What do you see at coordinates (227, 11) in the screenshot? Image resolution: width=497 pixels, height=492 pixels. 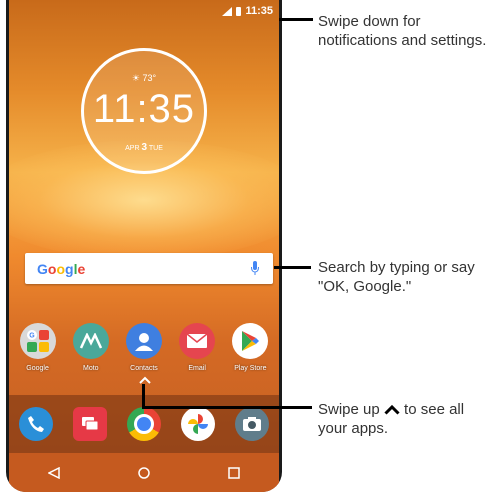 I see `signal-icon` at bounding box center [227, 11].